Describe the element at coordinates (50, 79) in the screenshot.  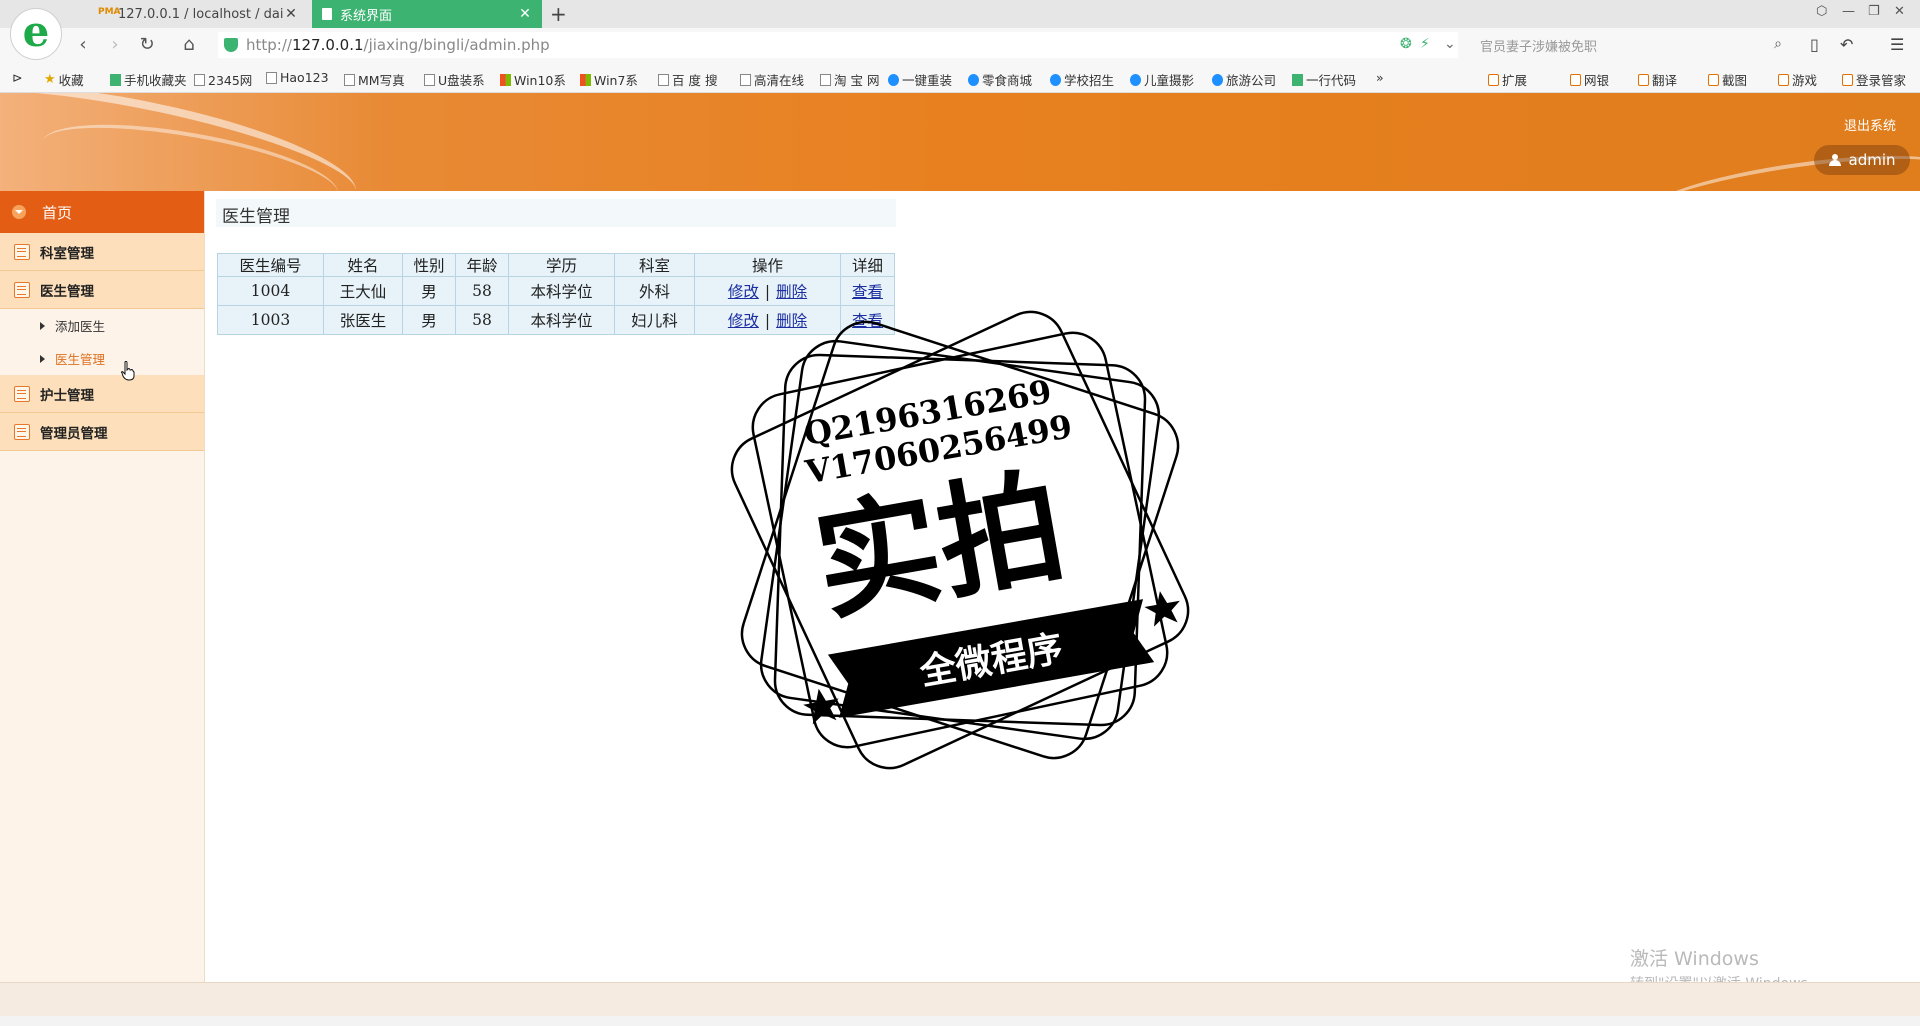
I see `star-icon: ★` at that location.